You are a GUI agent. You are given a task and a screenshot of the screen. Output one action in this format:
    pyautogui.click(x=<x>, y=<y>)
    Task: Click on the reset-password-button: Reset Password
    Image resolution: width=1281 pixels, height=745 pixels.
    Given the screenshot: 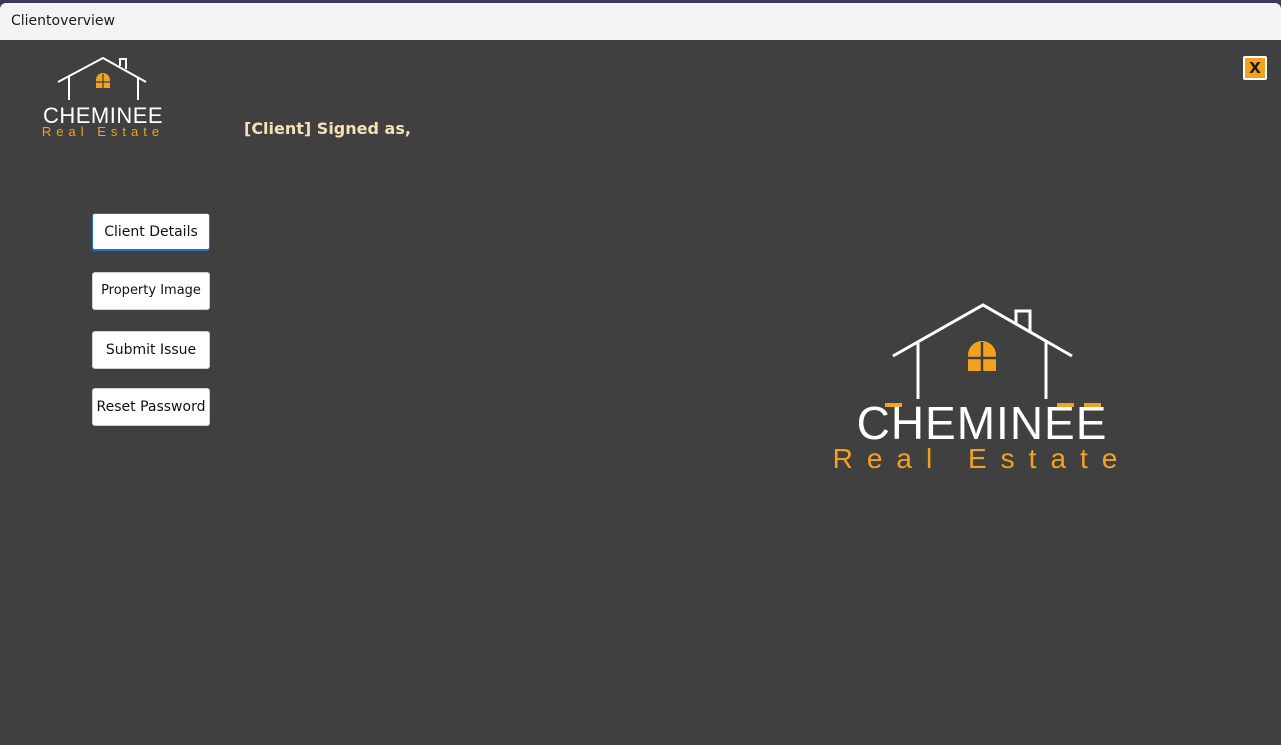 What is the action you would take?
    pyautogui.click(x=151, y=407)
    